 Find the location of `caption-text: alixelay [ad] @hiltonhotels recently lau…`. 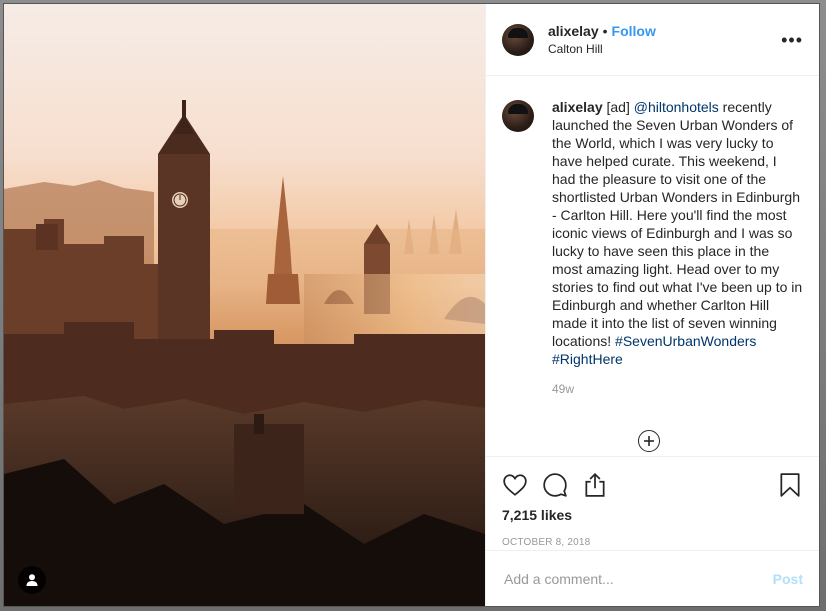

caption-text: alixelay [ad] @hiltonhotels recently lau… is located at coordinates (677, 233).